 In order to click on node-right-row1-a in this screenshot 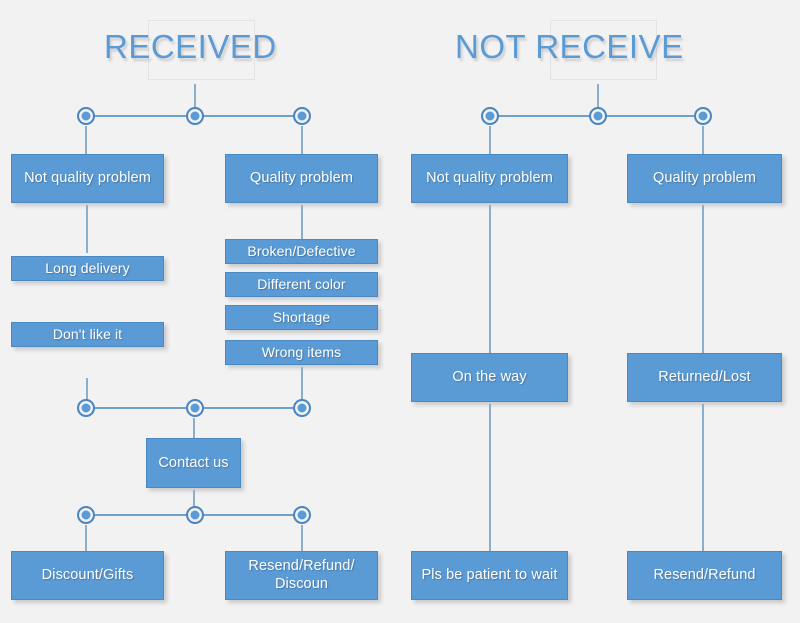, I will do `click(490, 116)`.